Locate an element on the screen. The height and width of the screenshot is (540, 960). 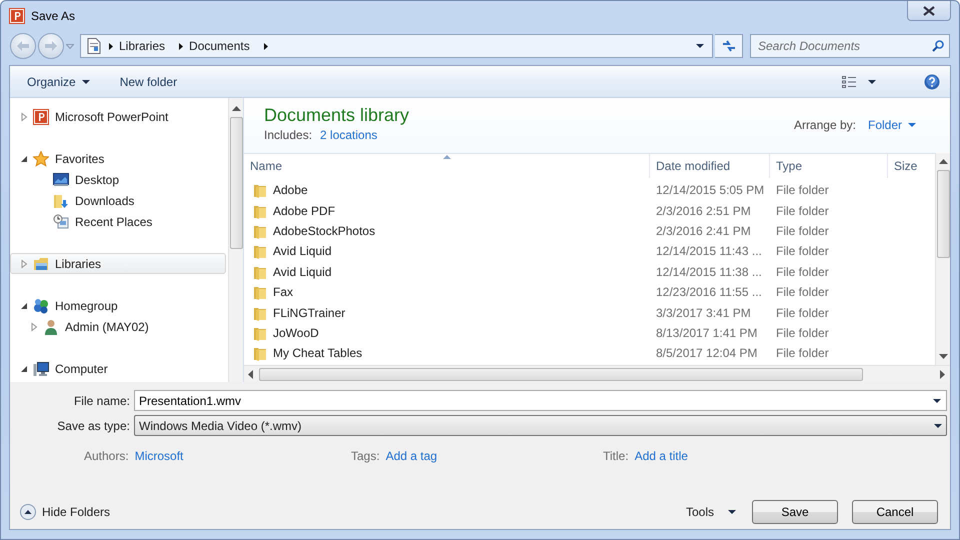
powerpoint-icon is located at coordinates (41, 116).